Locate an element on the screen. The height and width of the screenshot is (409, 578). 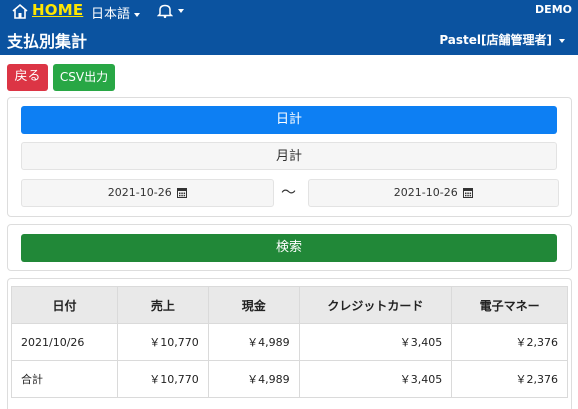
column-header-sales: 売上 is located at coordinates (162, 305).